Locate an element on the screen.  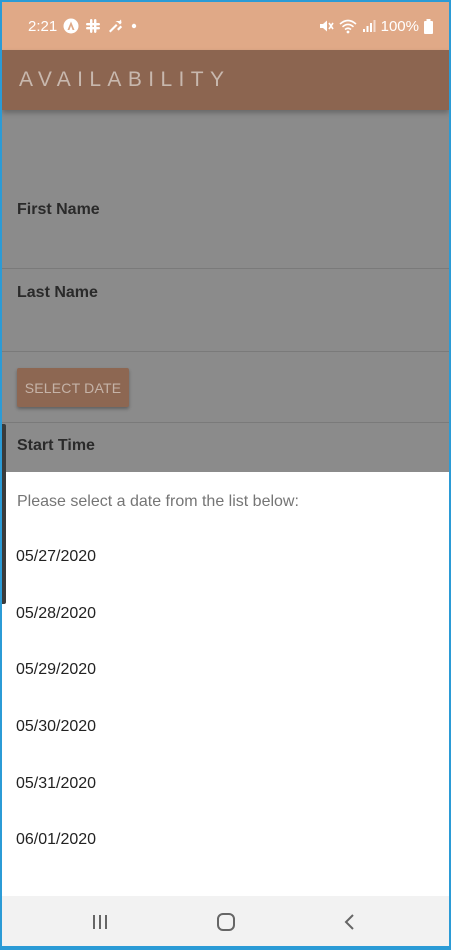
battery-percent: 100% is located at coordinates (399, 26).